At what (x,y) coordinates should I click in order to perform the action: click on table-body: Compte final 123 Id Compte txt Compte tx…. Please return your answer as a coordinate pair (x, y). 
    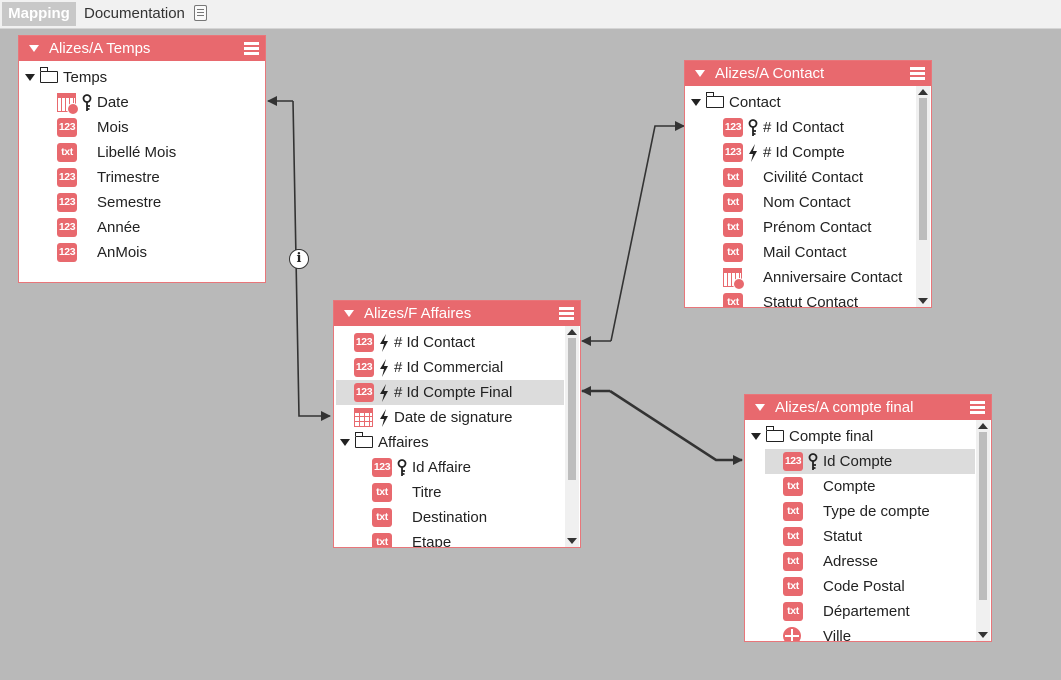
    Looking at the image, I should click on (860, 530).